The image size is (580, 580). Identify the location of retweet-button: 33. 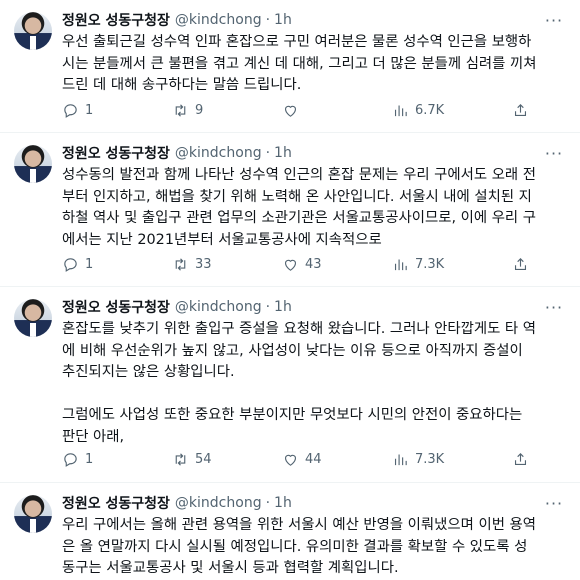
(227, 264).